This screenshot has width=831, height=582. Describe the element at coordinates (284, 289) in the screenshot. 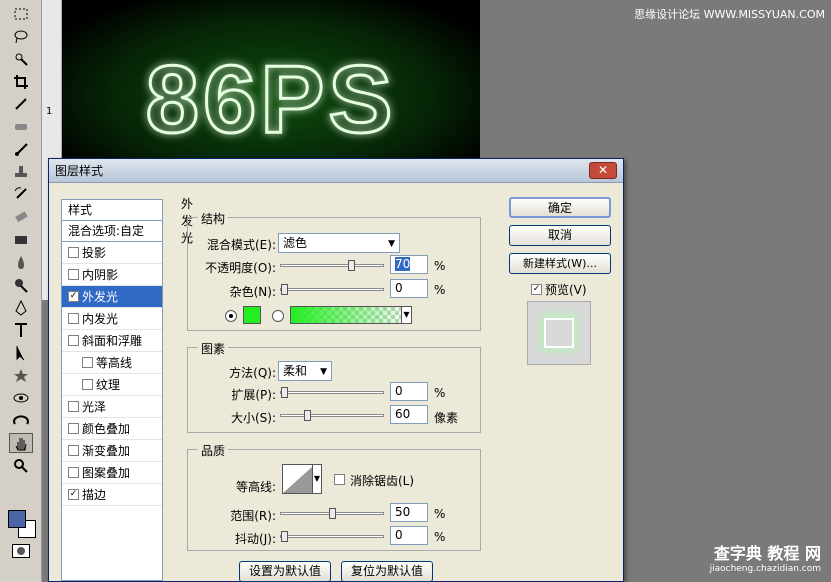

I see `noise-slider-thumb` at that location.